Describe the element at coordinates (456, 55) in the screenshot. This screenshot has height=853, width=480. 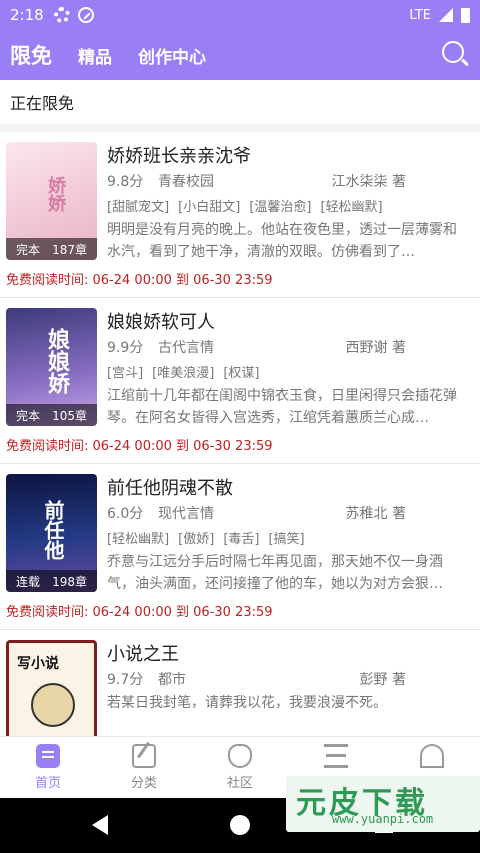
I see `search-button` at that location.